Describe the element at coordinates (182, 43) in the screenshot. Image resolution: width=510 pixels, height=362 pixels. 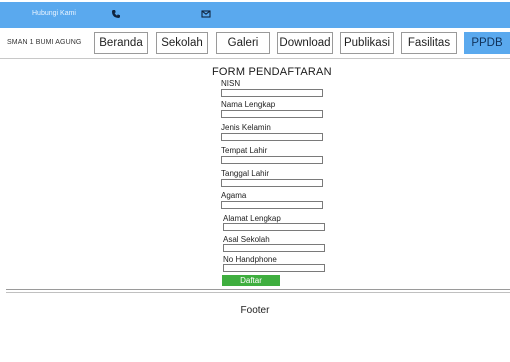
I see `nav-sekolah: Sekolah` at that location.